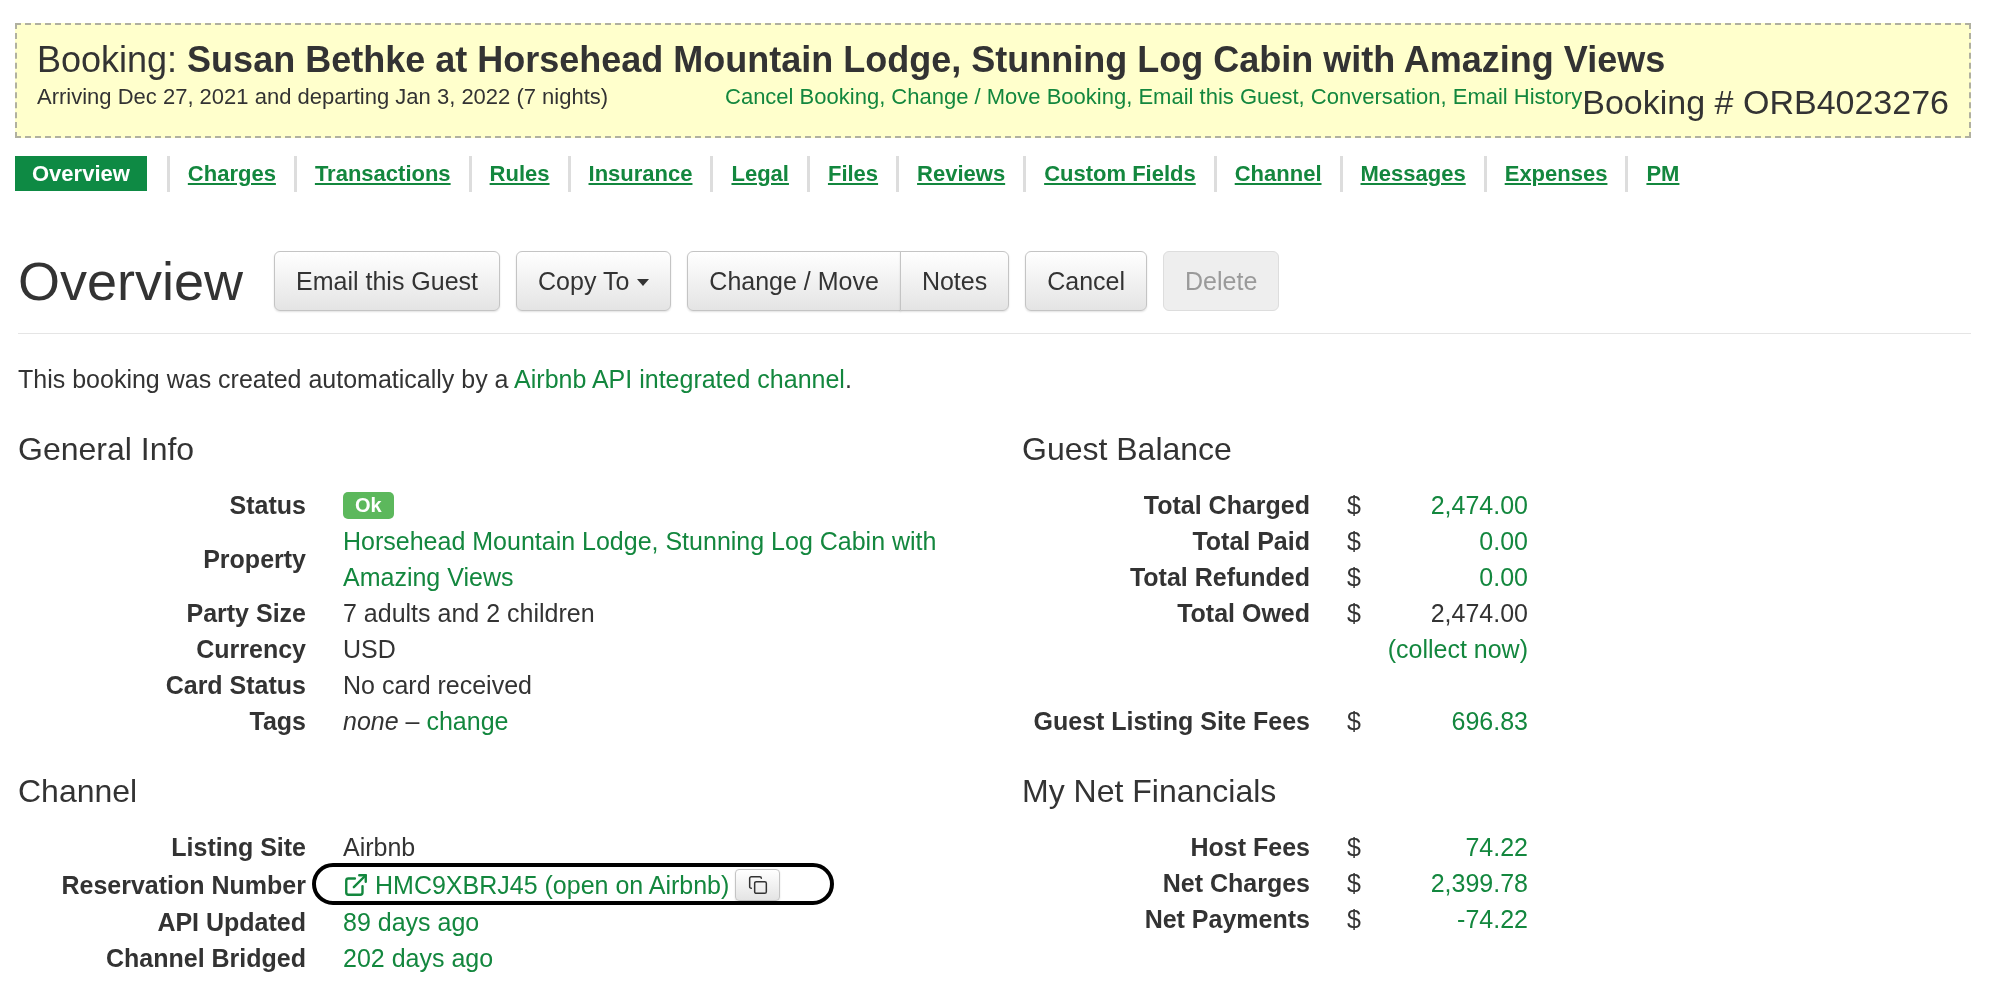 This screenshot has width=2000, height=994. I want to click on header-action-link: Change / Move Booking, so click(1009, 96).